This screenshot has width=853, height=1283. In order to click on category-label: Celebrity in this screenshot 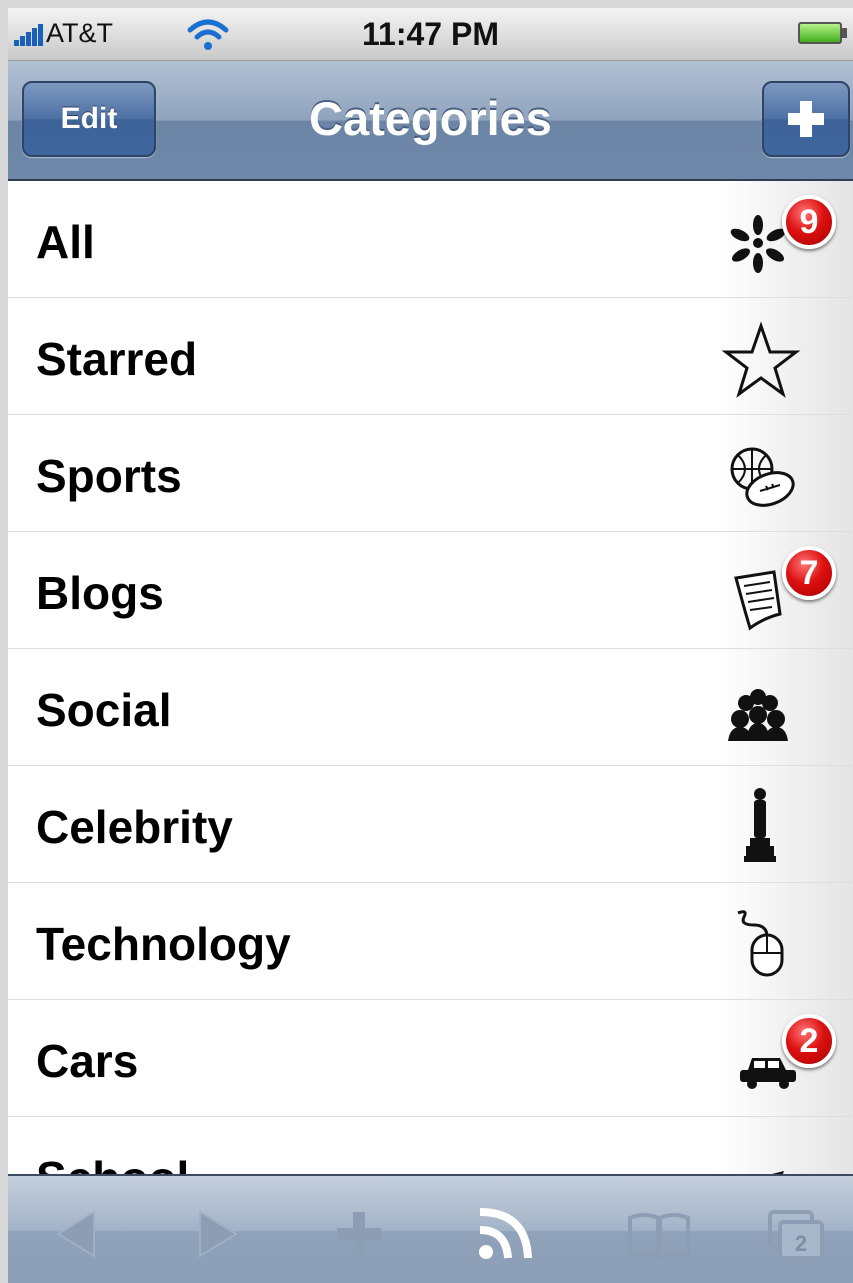, I will do `click(134, 827)`.